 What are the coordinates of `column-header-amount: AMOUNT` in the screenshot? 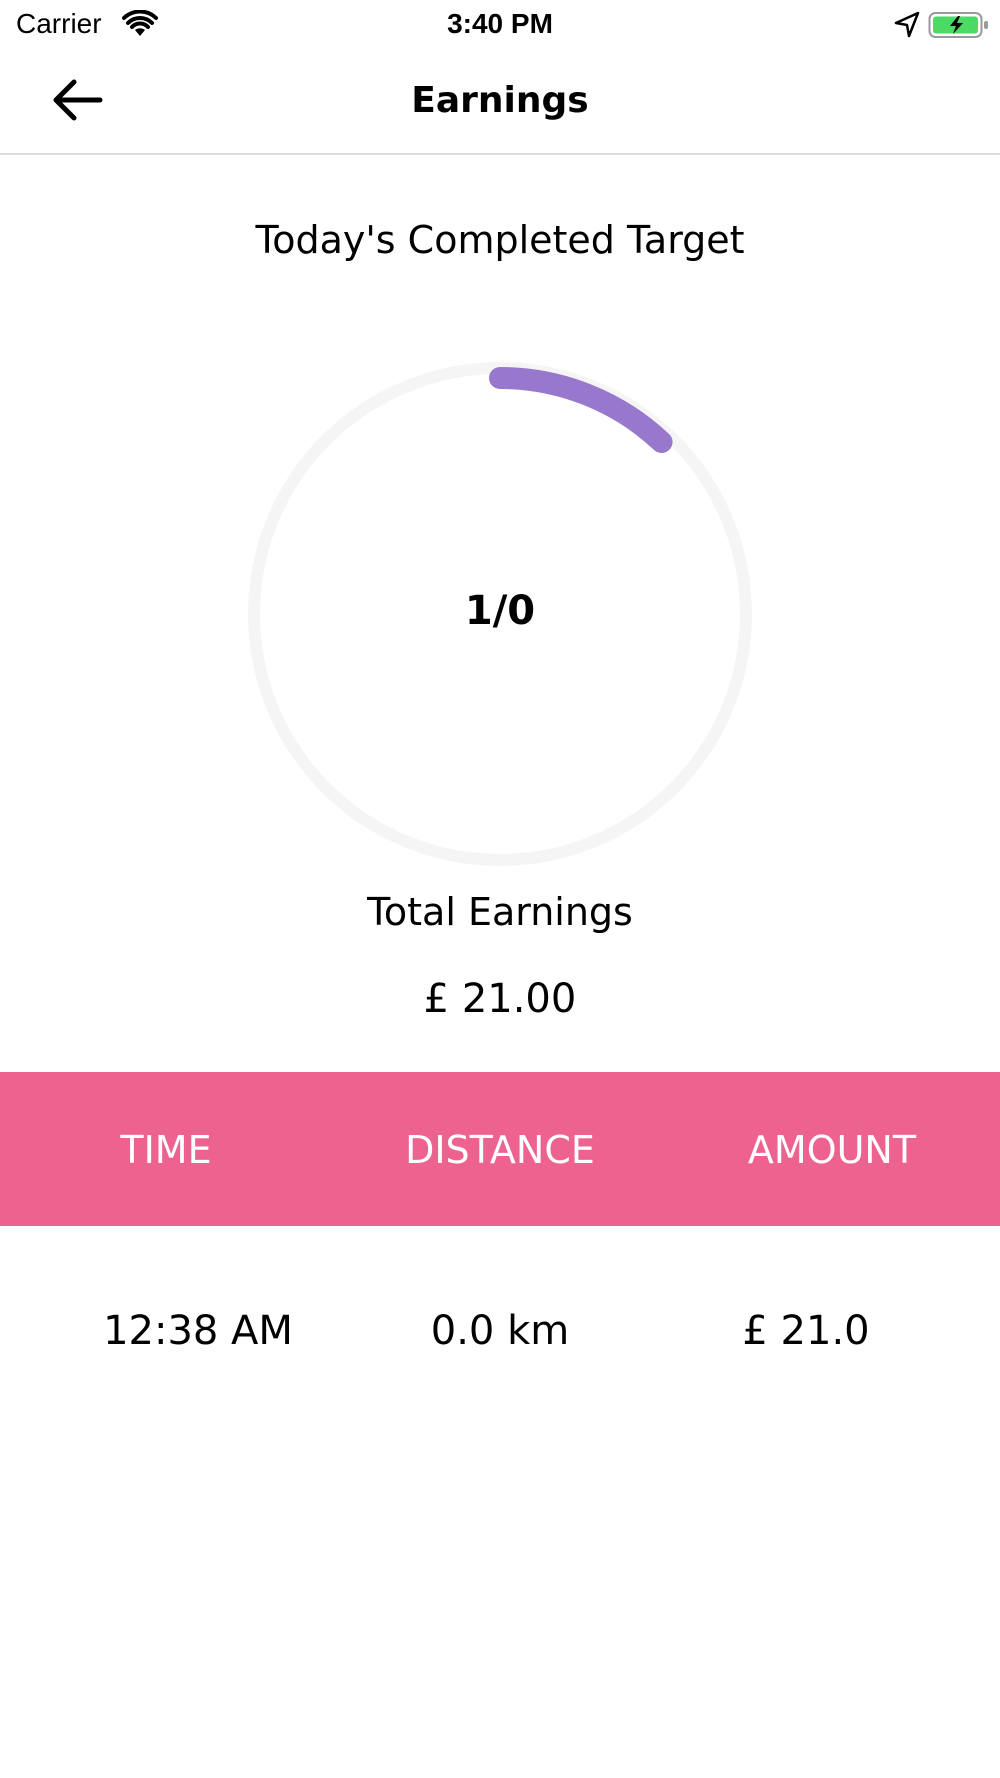 It's located at (832, 1150).